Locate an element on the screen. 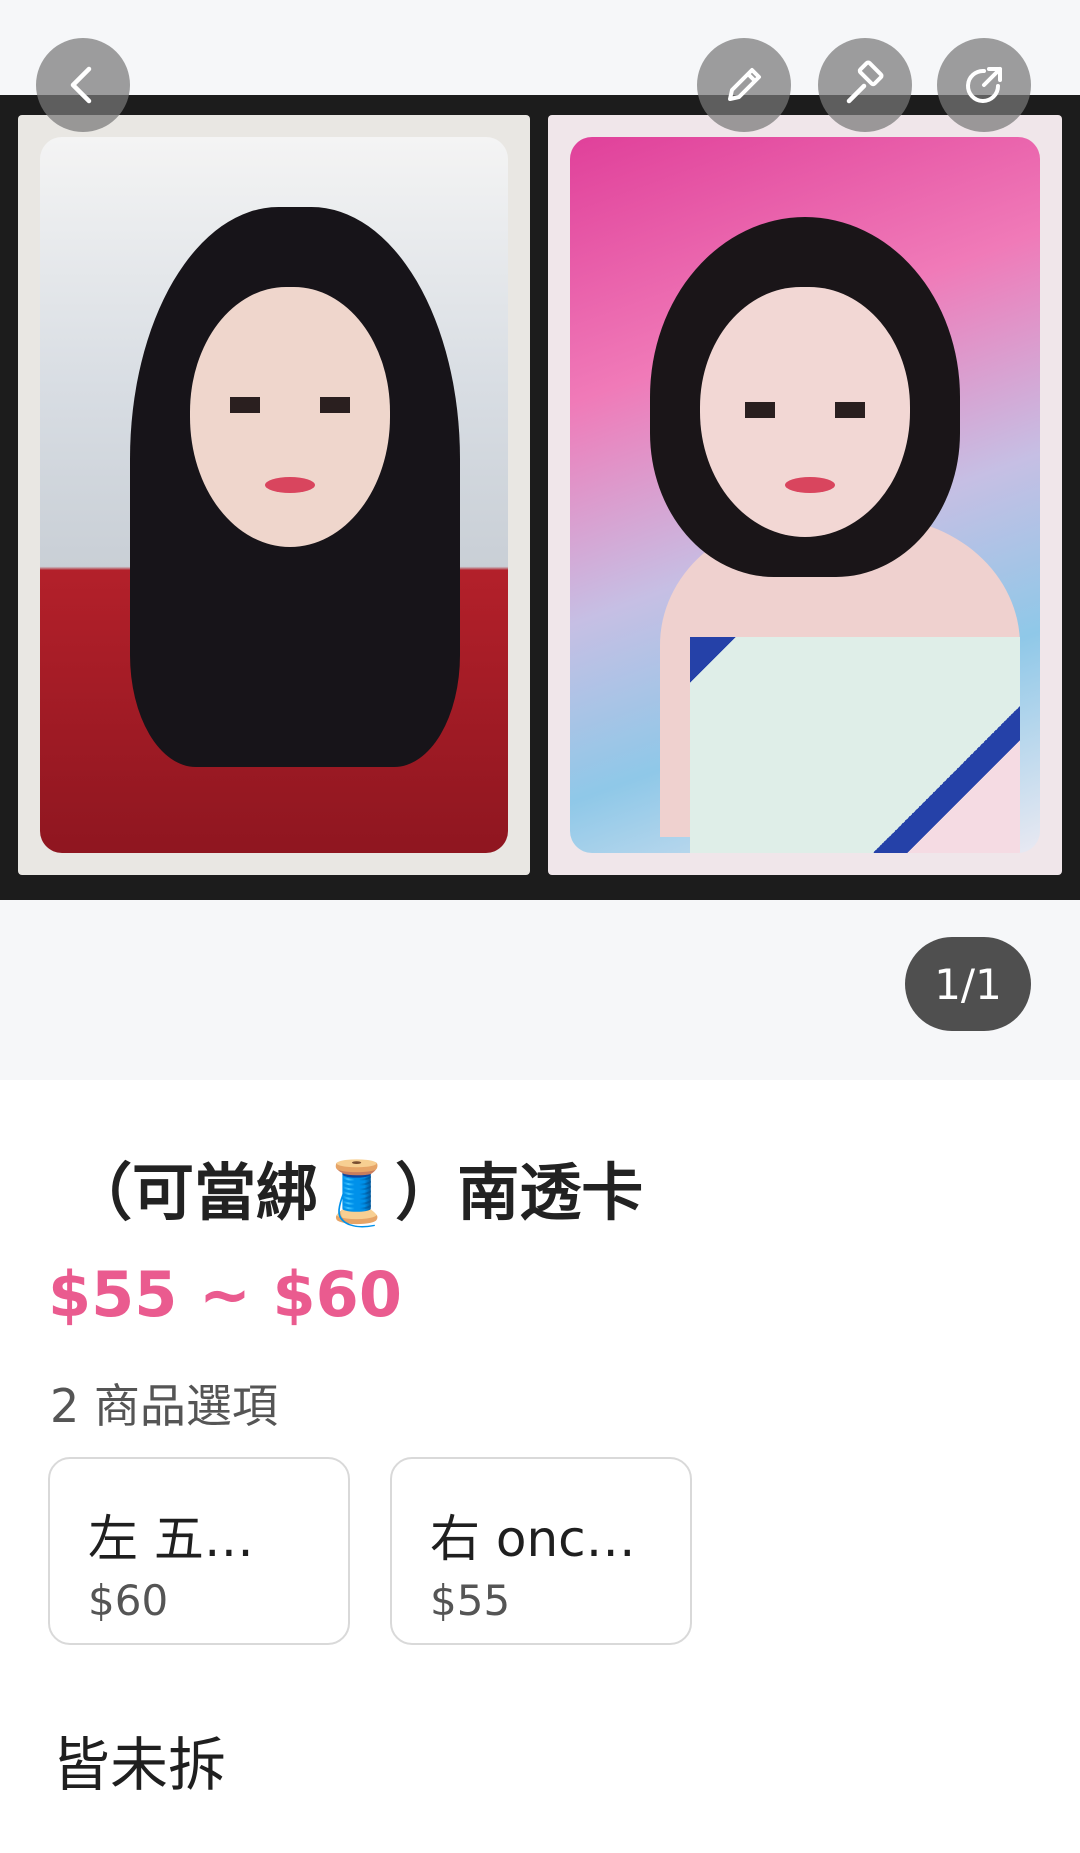 The width and height of the screenshot is (1080, 1853). variant-price: $55 is located at coordinates (470, 1600).